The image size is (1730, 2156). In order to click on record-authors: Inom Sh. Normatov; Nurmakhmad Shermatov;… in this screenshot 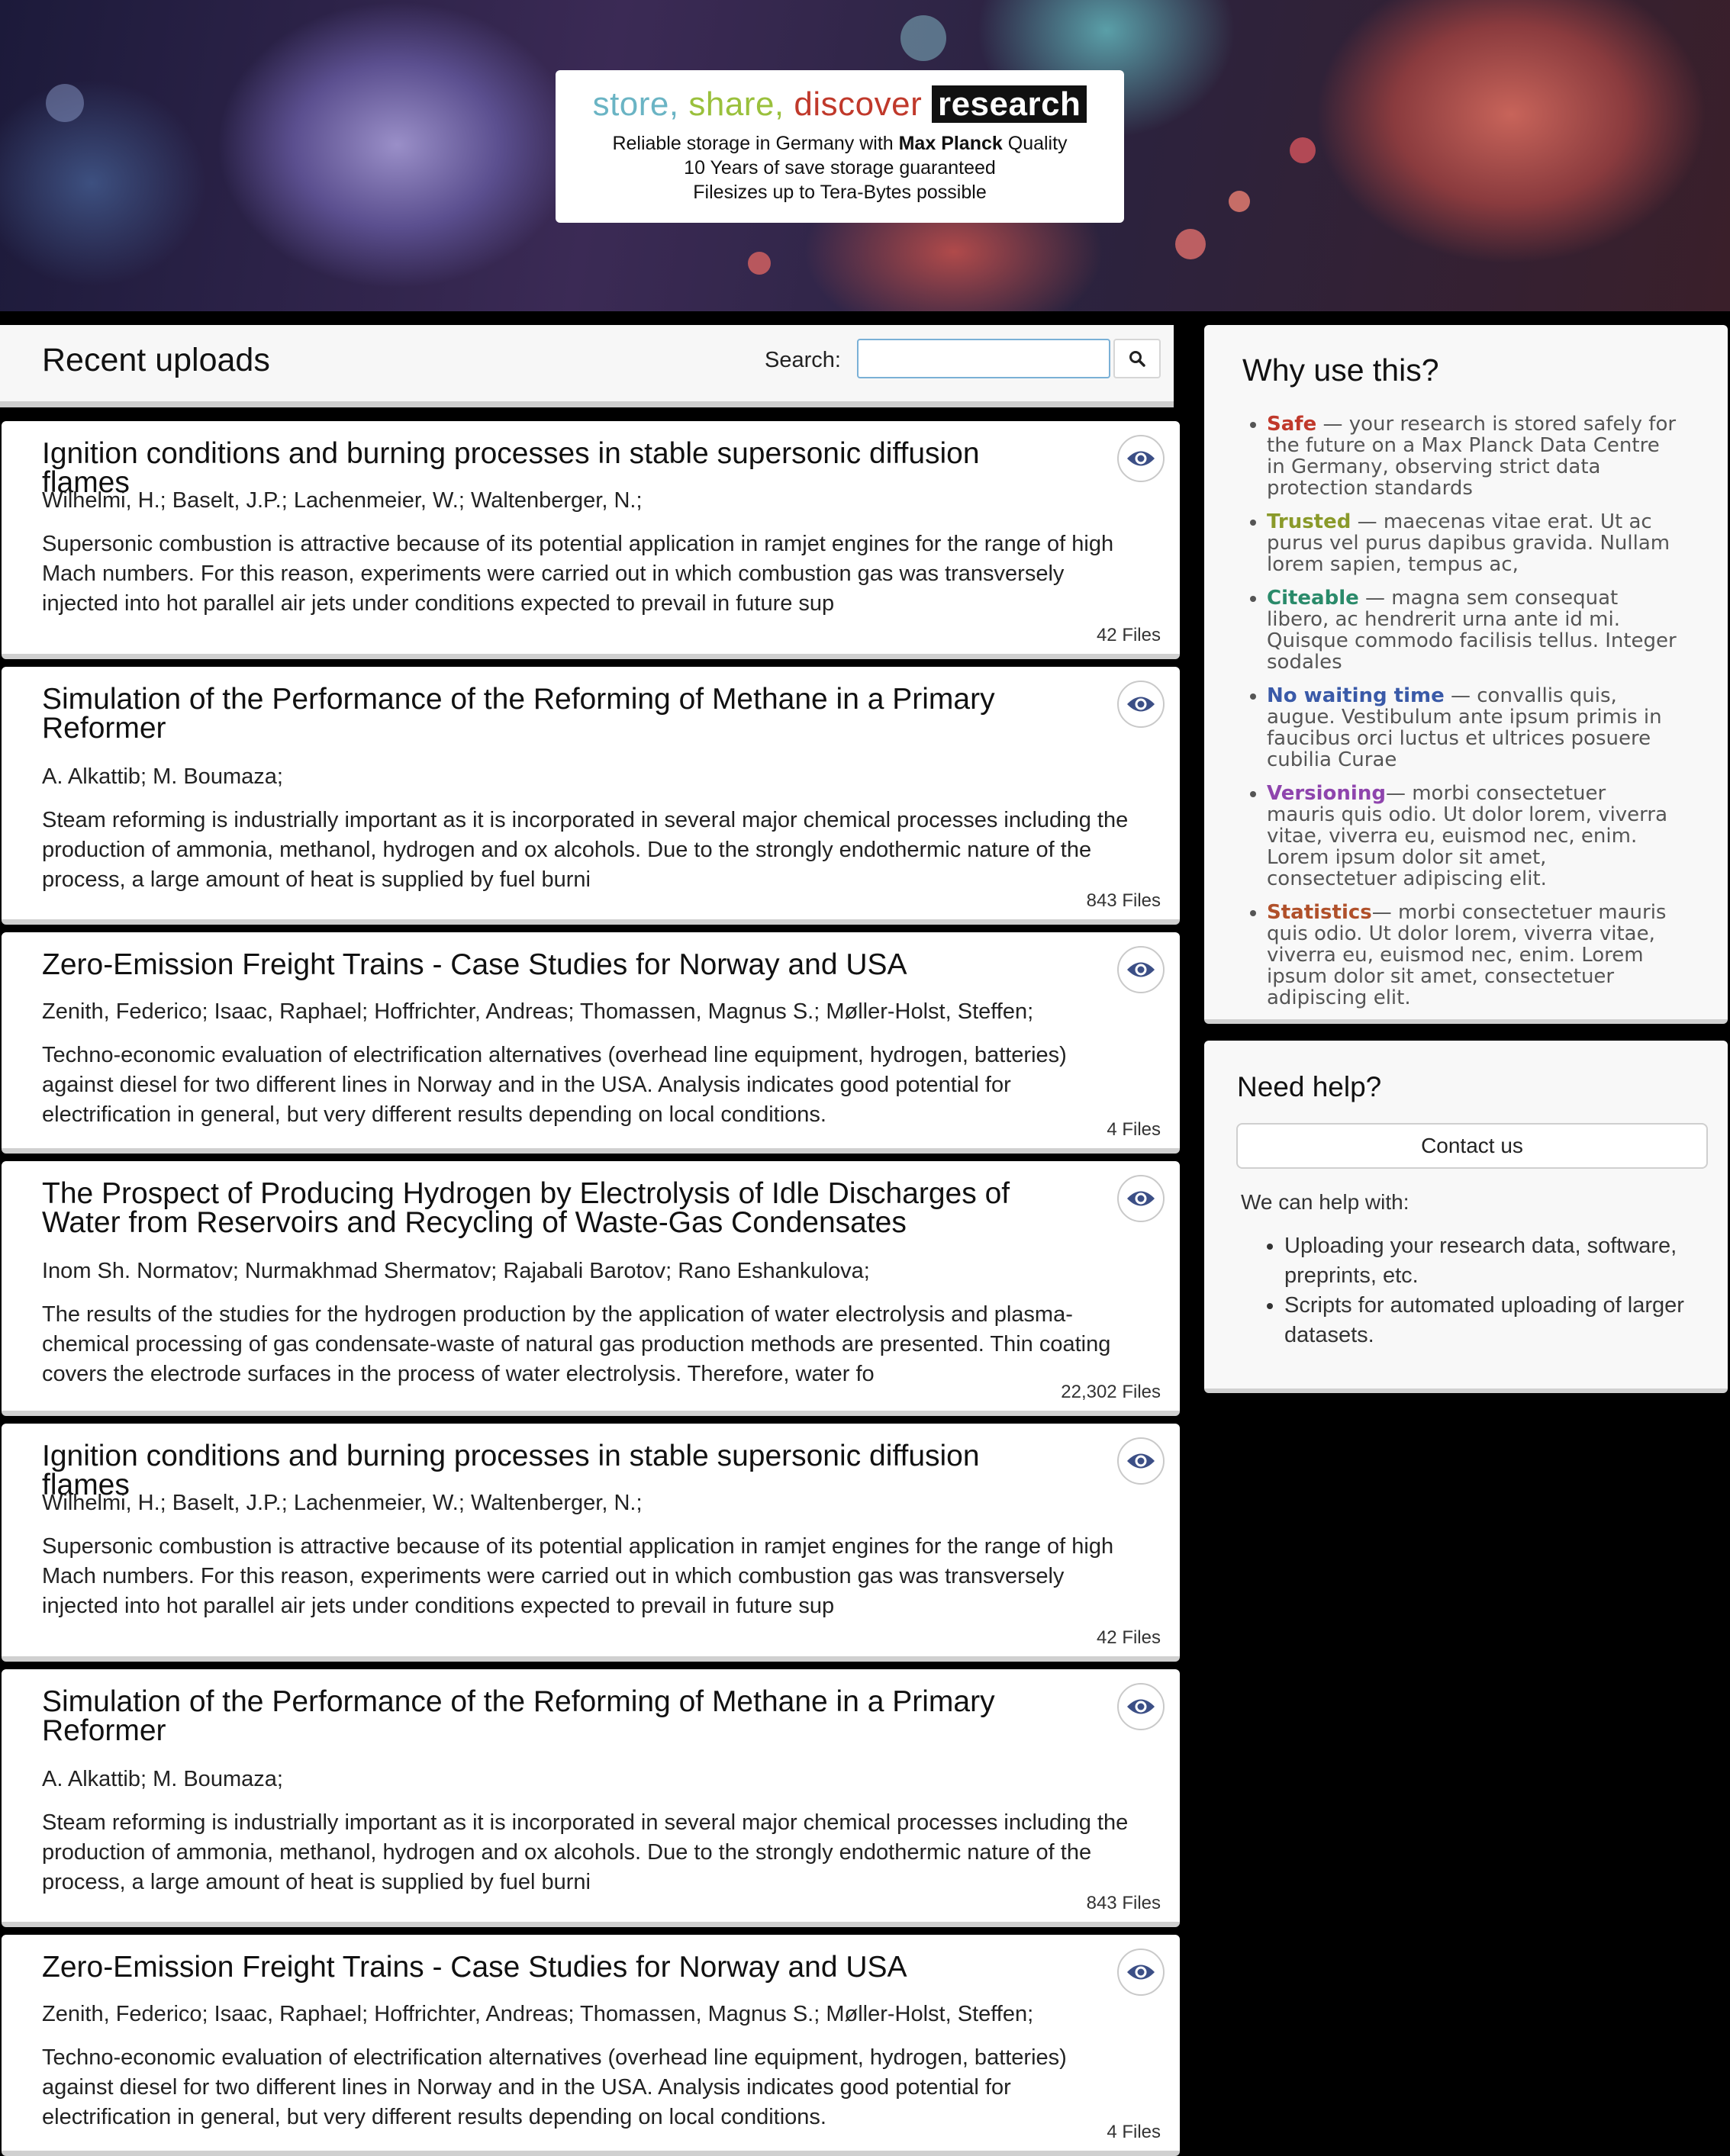, I will do `click(456, 1271)`.